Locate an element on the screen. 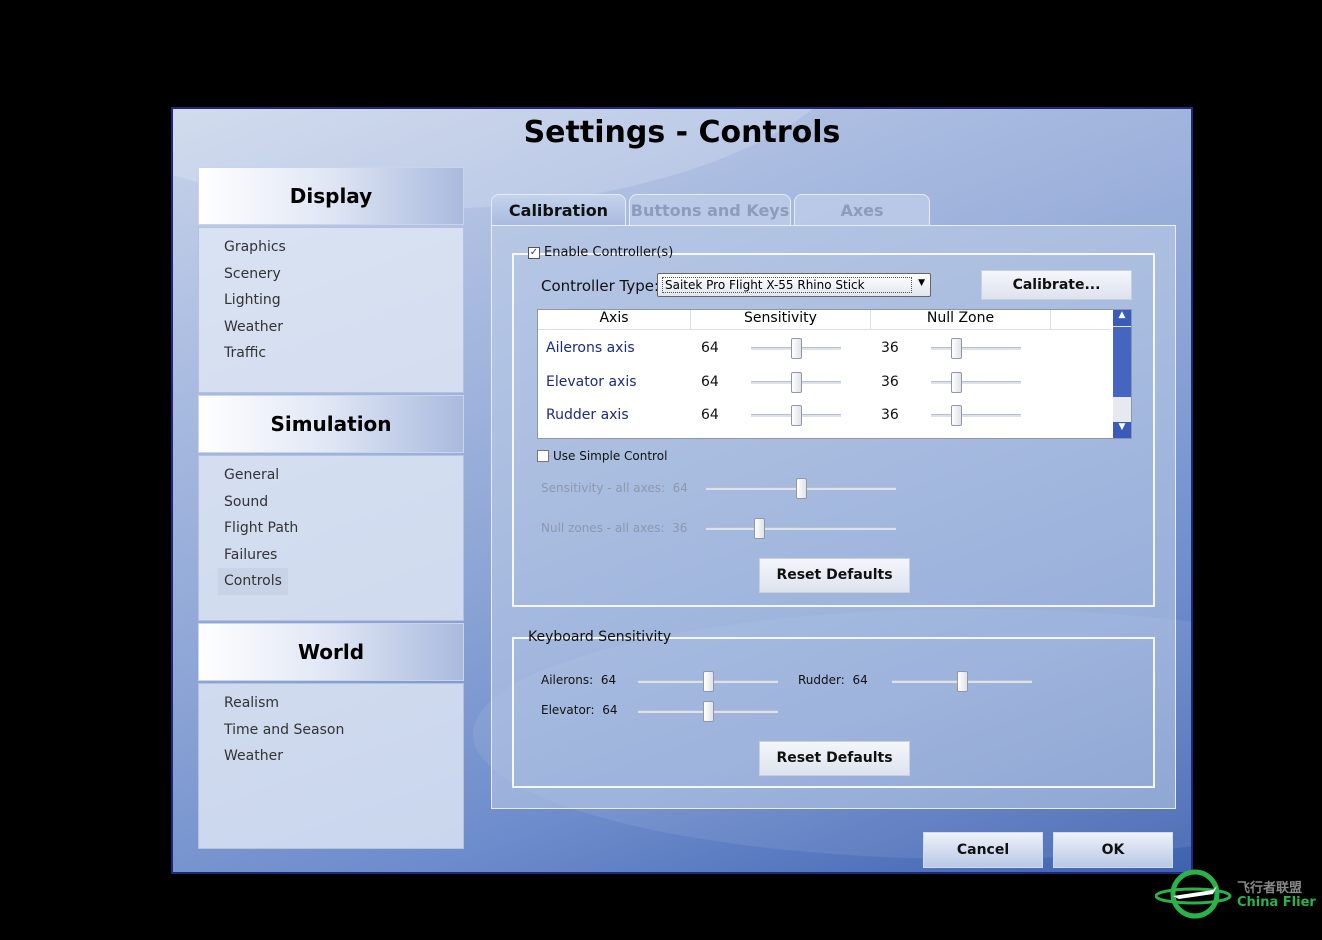  sensitivity-all-label: Sensitivity - all axes: 64 is located at coordinates (614, 488).